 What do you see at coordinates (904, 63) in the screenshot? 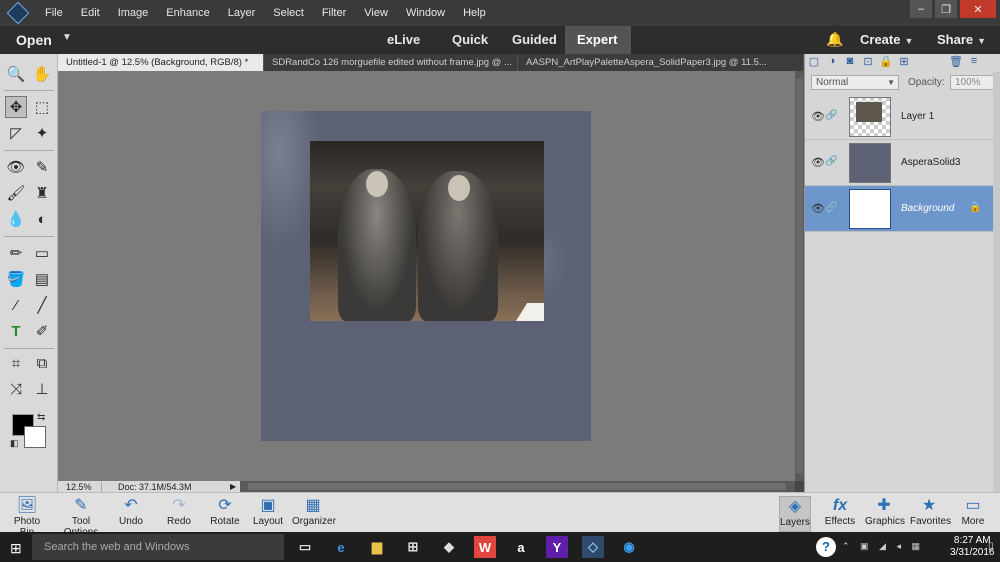
I see `link-layers-icon: ⊞` at bounding box center [904, 63].